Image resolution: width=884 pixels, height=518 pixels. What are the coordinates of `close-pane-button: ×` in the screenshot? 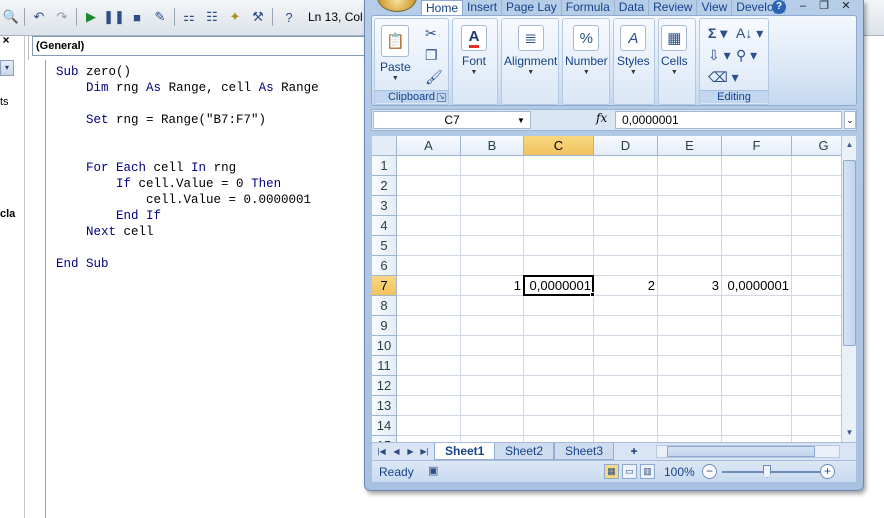 It's located at (6, 40).